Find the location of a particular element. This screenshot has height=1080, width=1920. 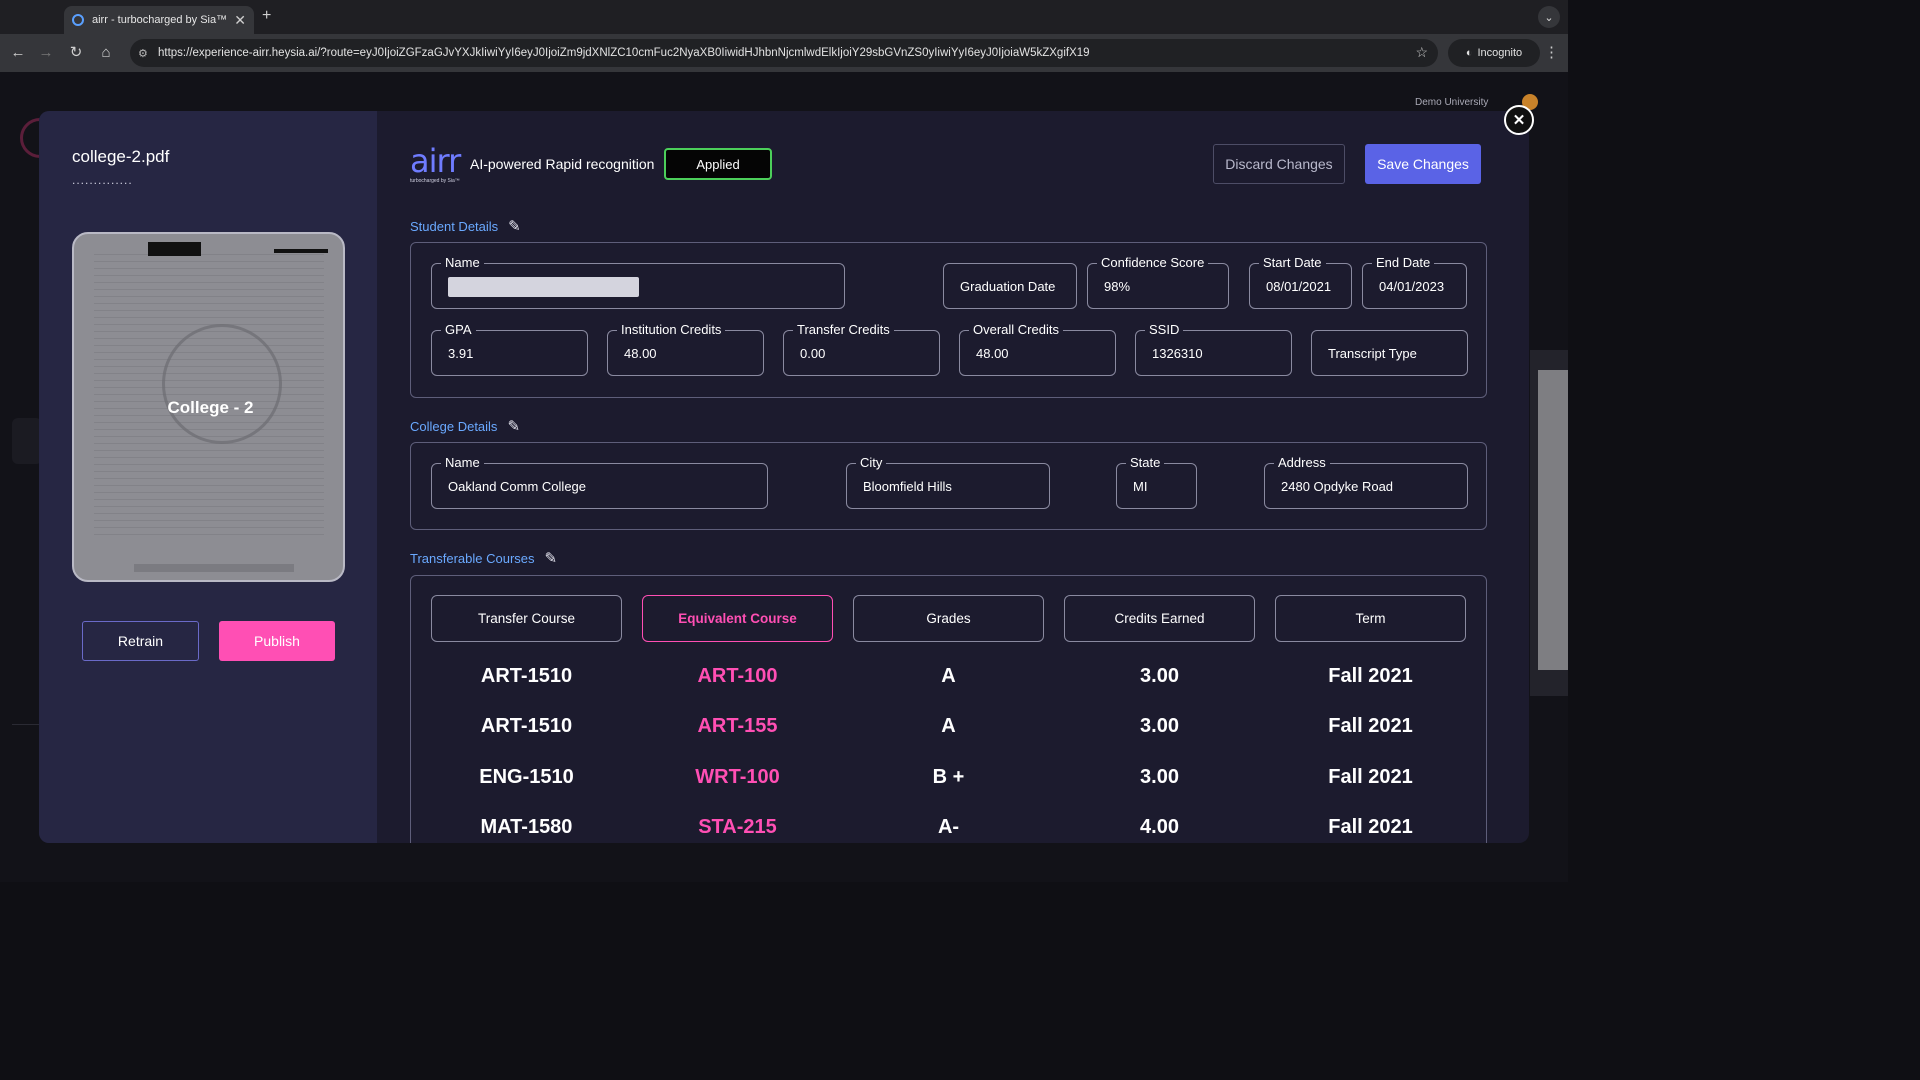

field-value: 2480 Opdyke Road is located at coordinates (1337, 486).